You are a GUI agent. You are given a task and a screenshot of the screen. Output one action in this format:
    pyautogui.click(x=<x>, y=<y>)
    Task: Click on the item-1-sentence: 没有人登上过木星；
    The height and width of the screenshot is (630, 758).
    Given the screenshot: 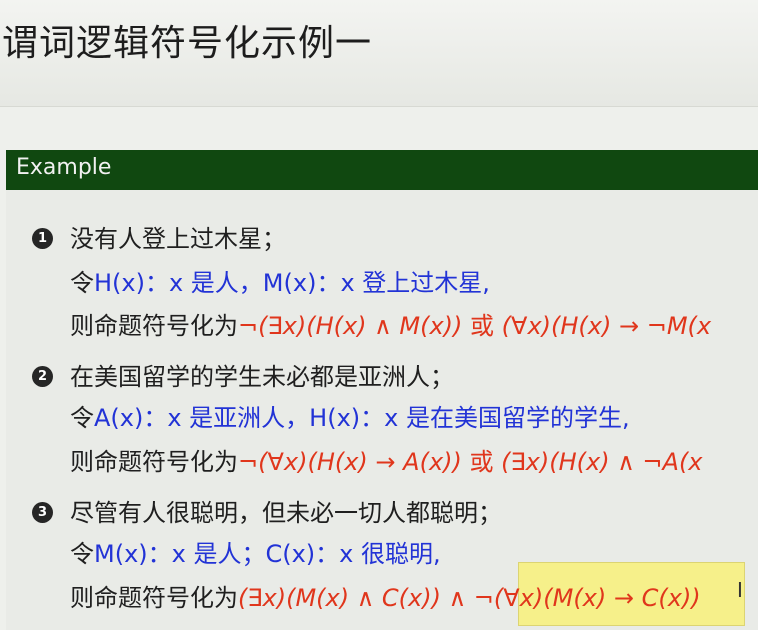 What is the action you would take?
    pyautogui.click(x=178, y=239)
    